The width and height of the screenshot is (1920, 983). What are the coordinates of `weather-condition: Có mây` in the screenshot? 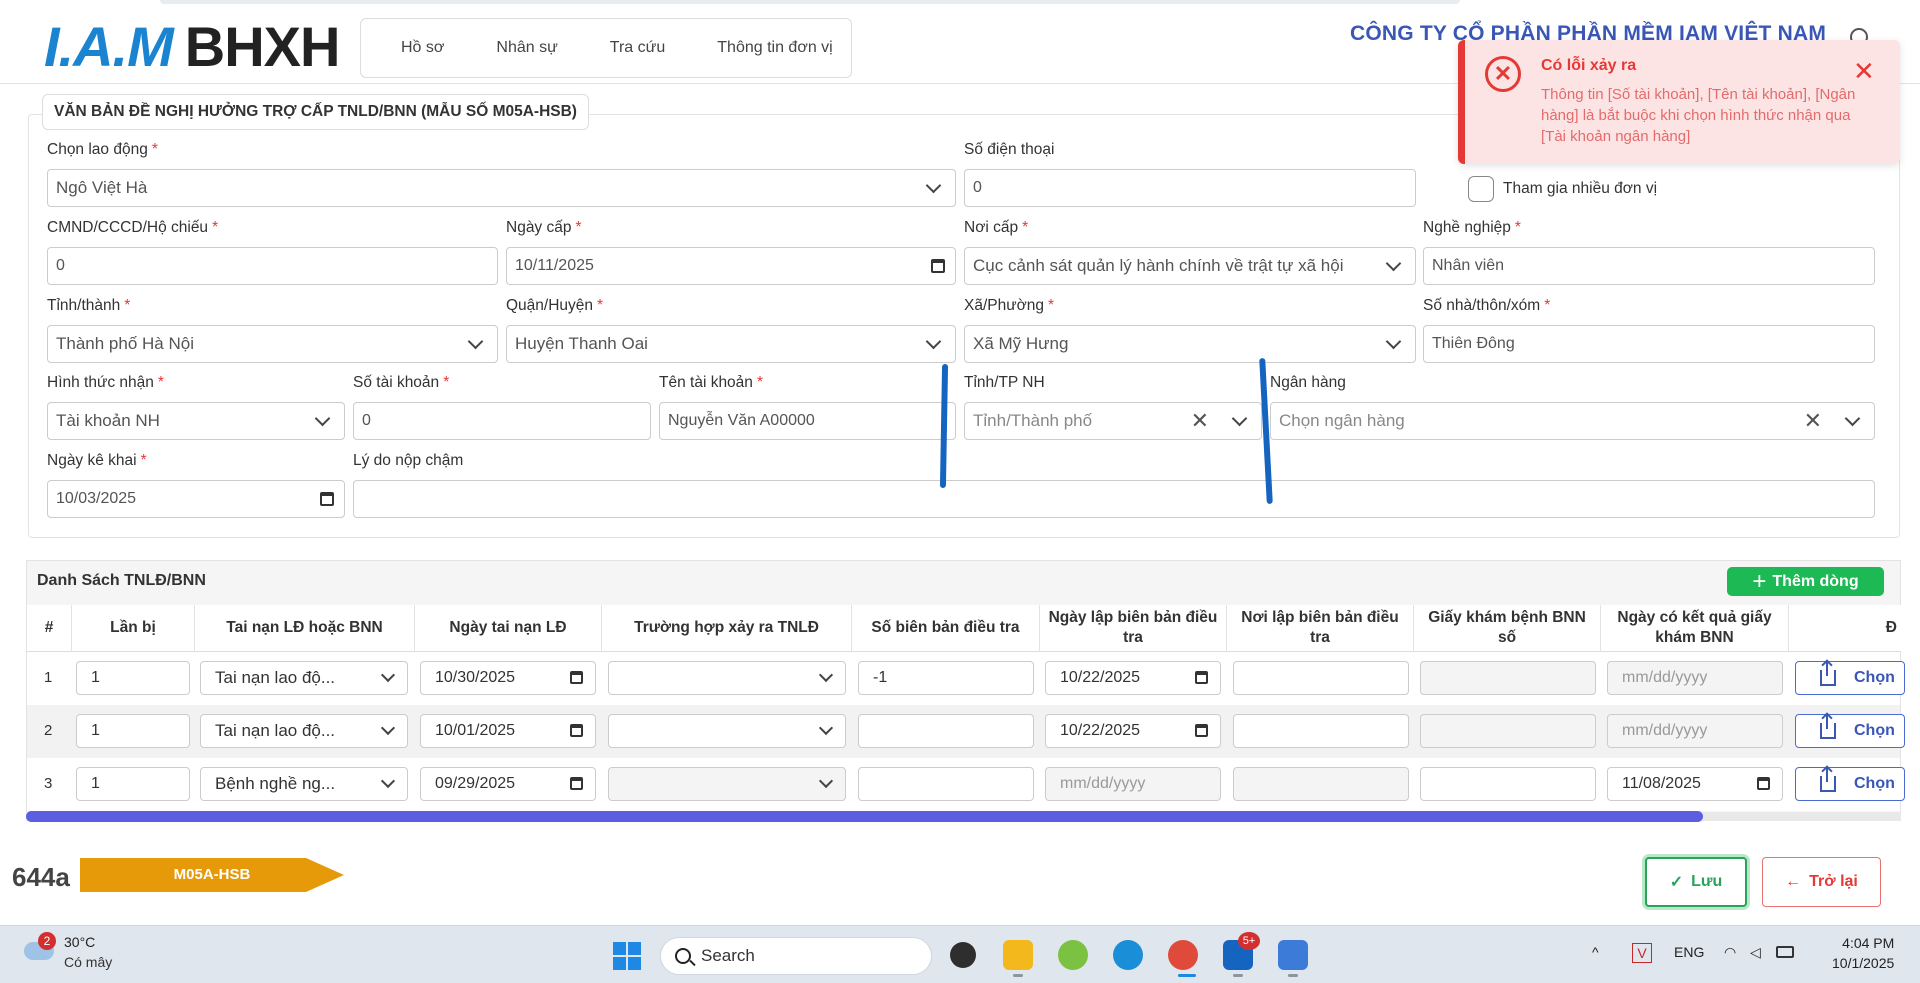 It's located at (88, 962).